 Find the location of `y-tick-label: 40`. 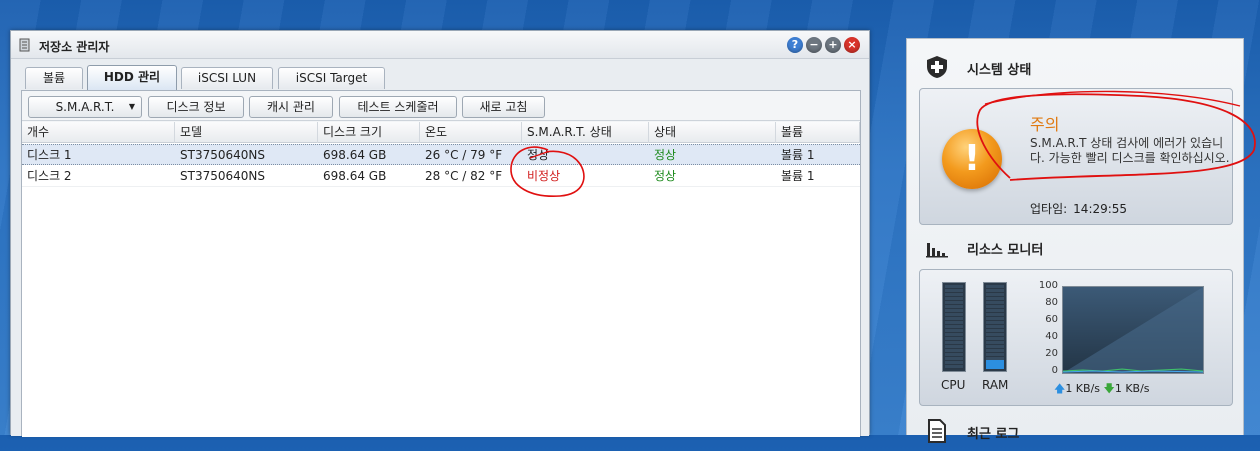

y-tick-label: 40 is located at coordinates (1051, 336).